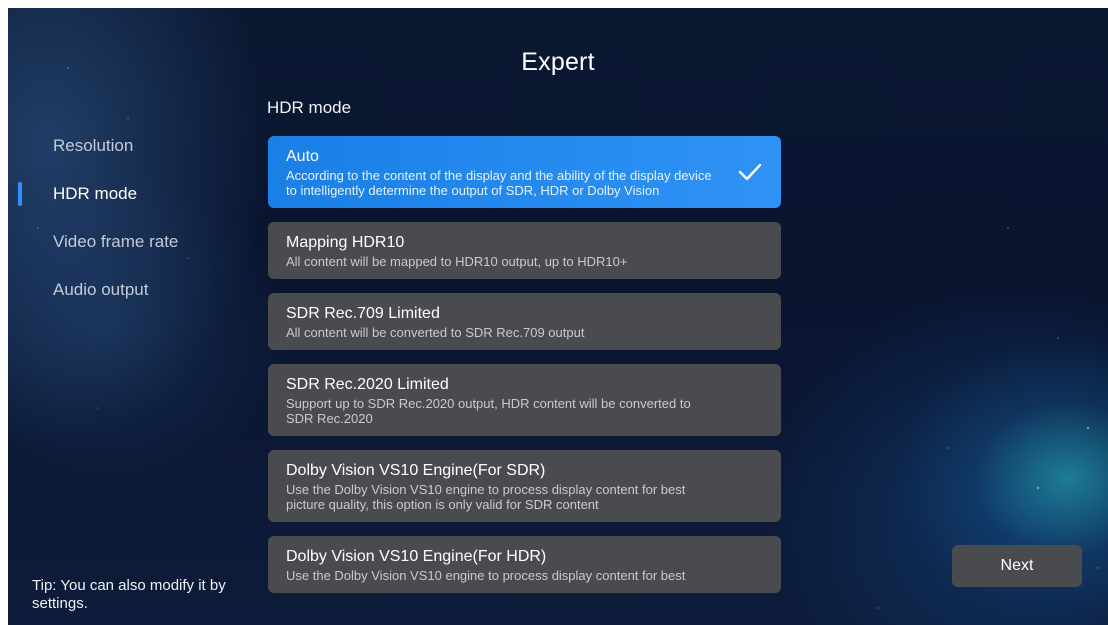 The height and width of the screenshot is (625, 1108). What do you see at coordinates (101, 289) in the screenshot?
I see `sidebar-item-label: Audio output` at bounding box center [101, 289].